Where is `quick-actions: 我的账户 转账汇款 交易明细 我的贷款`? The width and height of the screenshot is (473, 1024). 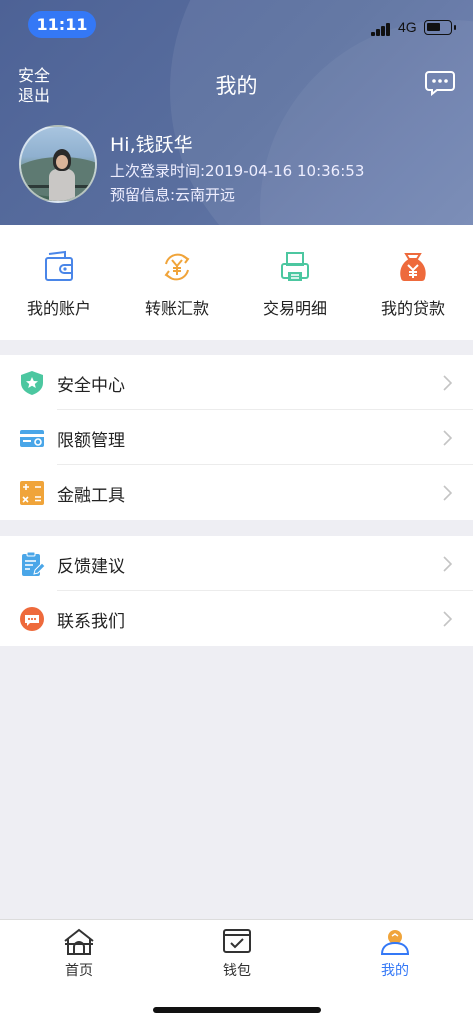 quick-actions: 我的账户 转账汇款 交易明细 我的贷款 is located at coordinates (236, 282).